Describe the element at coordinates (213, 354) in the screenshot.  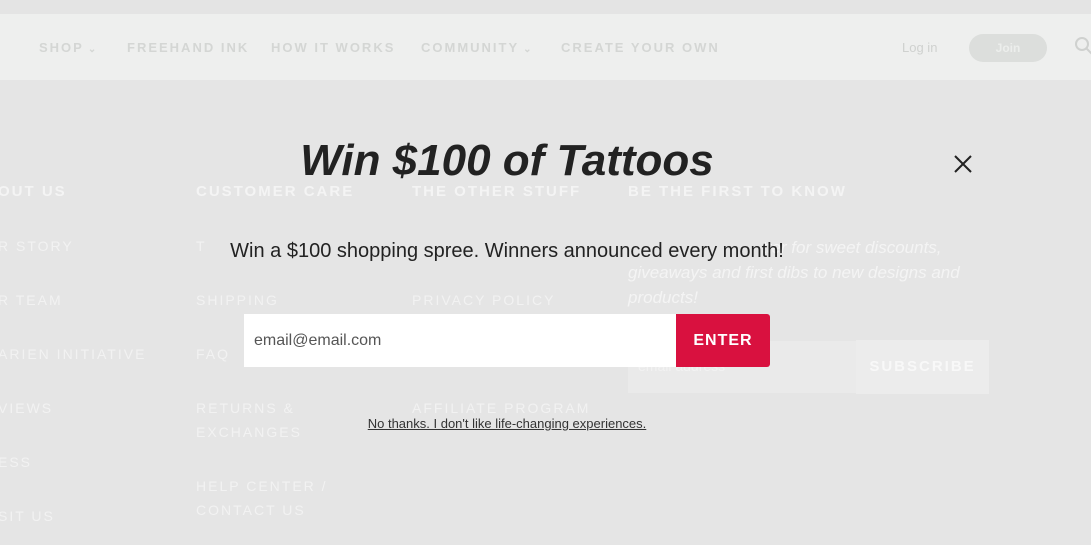
I see `footer-link-faq: FAQ` at that location.